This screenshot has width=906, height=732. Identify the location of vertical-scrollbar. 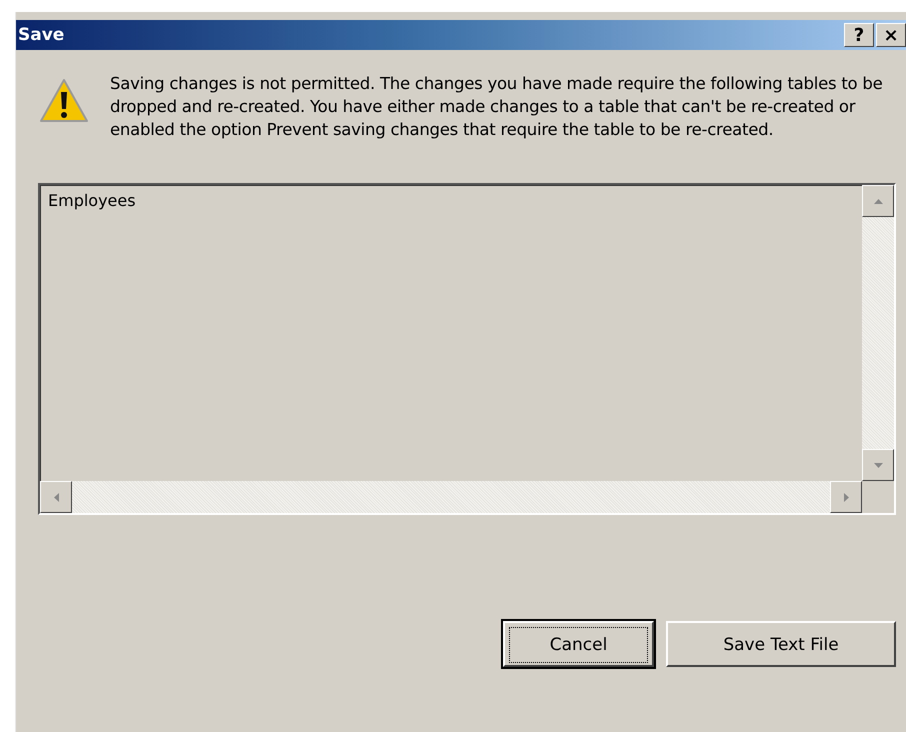
(878, 333).